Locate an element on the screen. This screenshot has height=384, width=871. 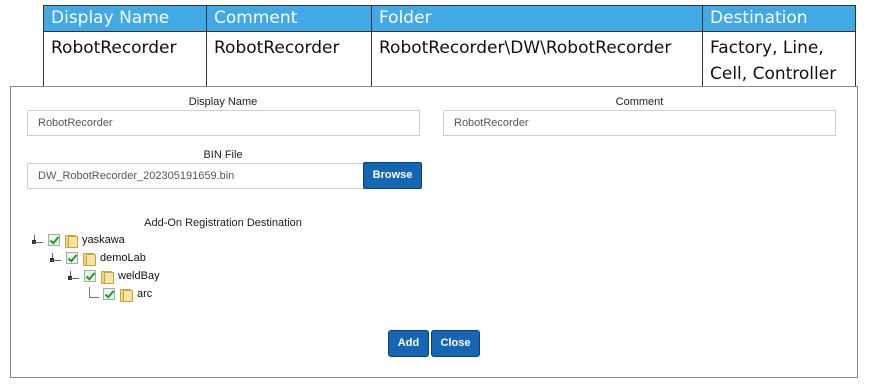
display-name-input is located at coordinates (223, 123).